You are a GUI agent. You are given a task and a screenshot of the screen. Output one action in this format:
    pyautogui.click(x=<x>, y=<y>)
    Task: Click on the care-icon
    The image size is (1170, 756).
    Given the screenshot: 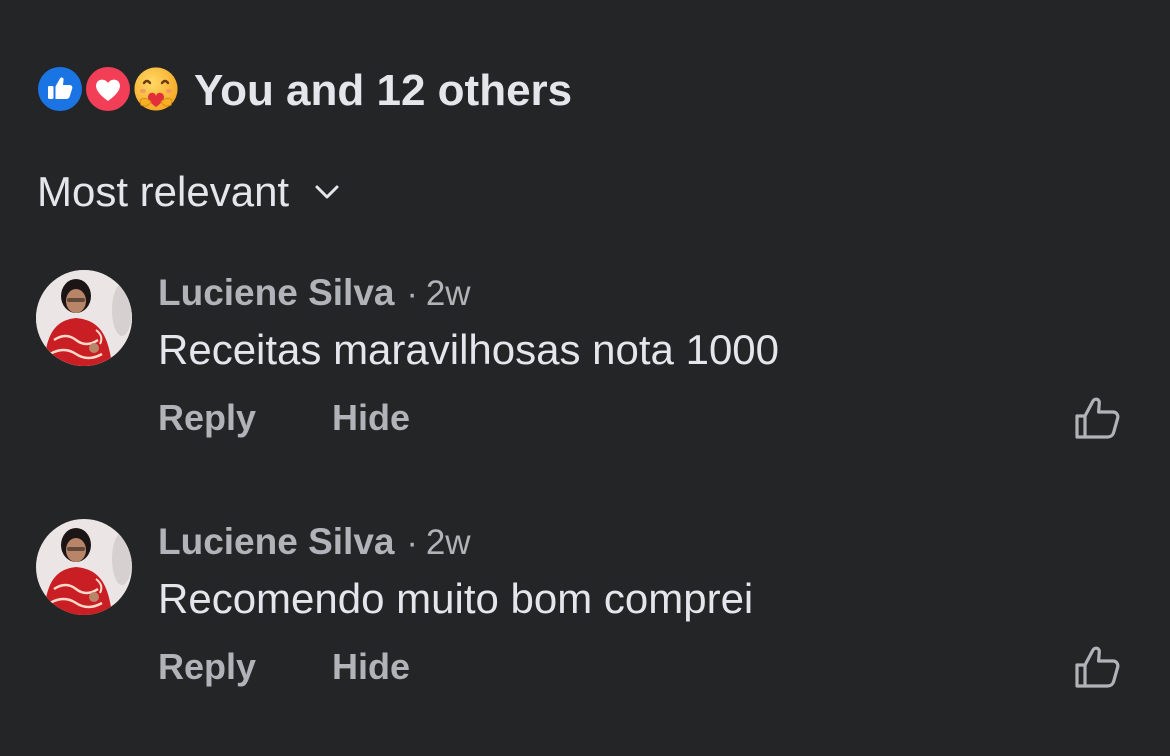 What is the action you would take?
    pyautogui.click(x=156, y=89)
    